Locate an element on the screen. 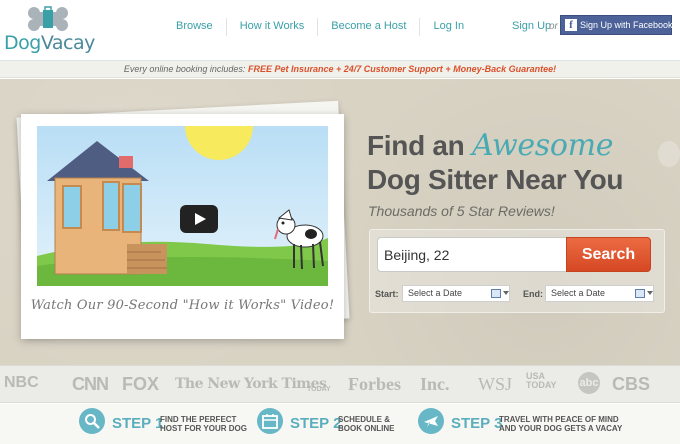  step-2-title: STEP 2 is located at coordinates (316, 423).